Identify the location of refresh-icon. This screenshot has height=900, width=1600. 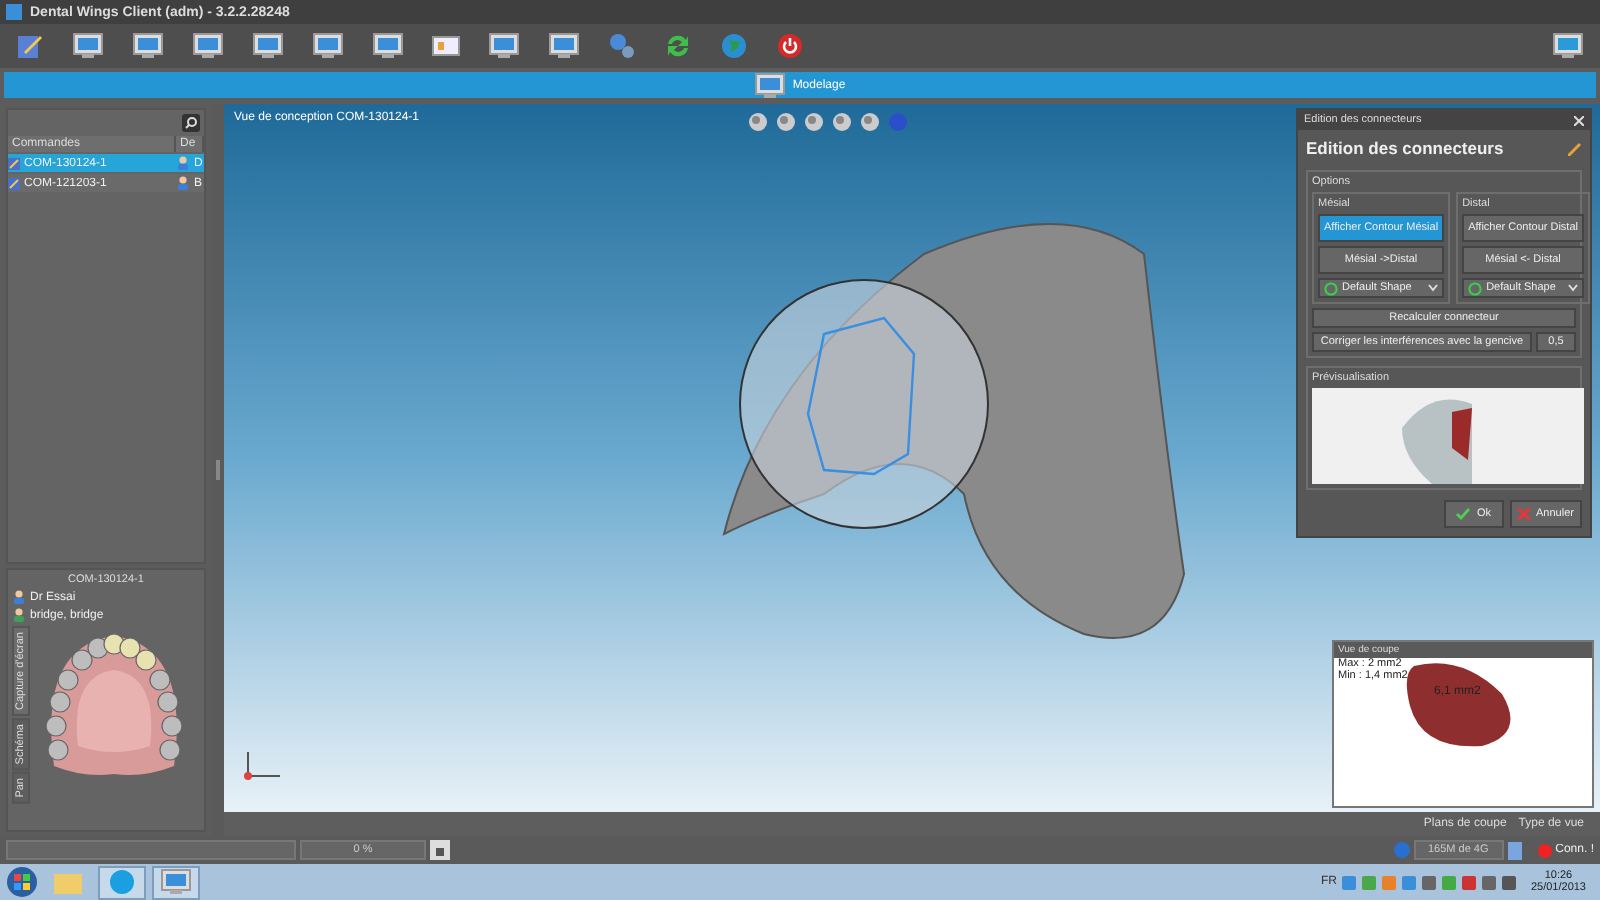
(678, 46).